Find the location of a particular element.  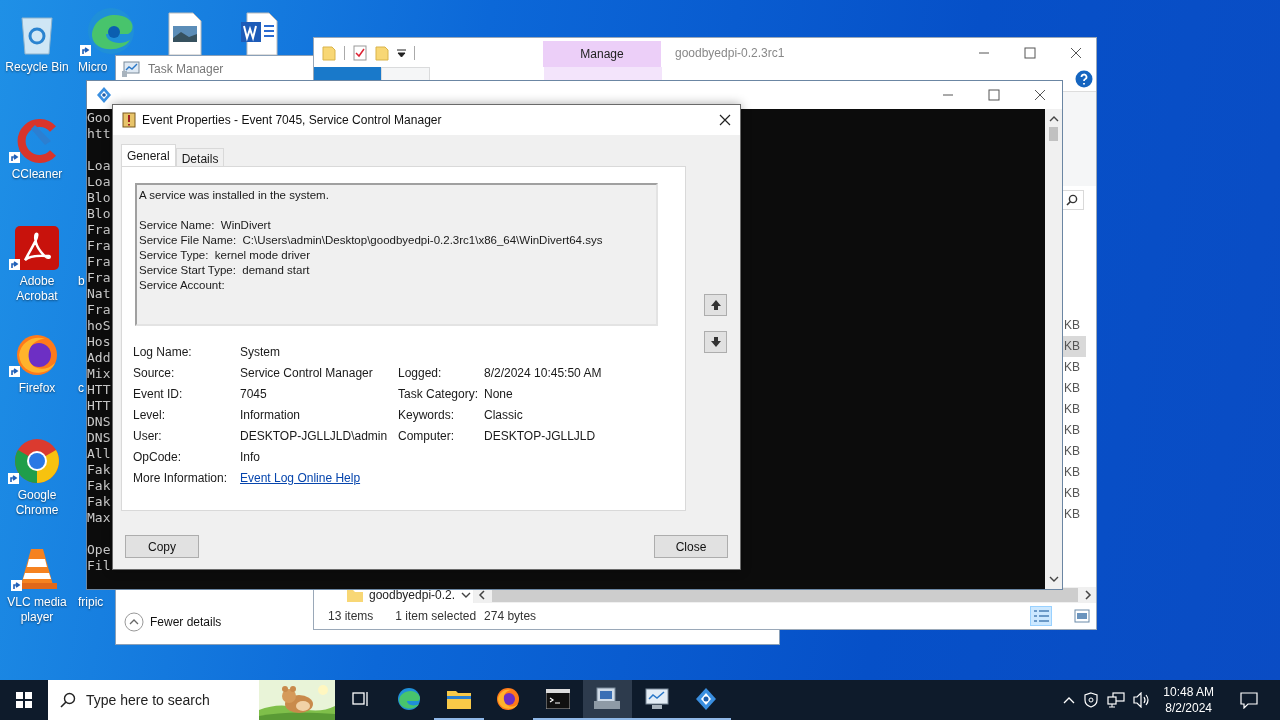

field-value: DESKTOP-JGLLJLD is located at coordinates (540, 435).